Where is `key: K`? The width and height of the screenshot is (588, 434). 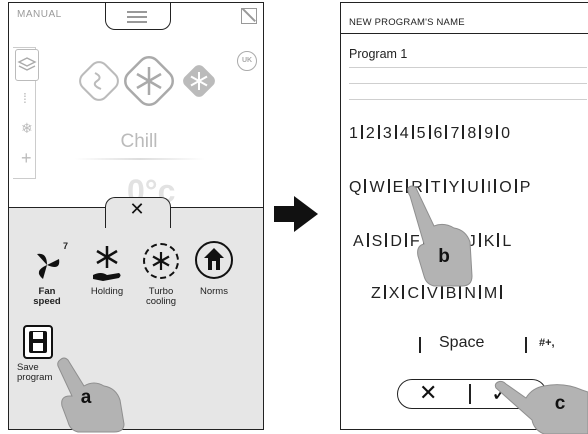
key: K is located at coordinates (489, 242).